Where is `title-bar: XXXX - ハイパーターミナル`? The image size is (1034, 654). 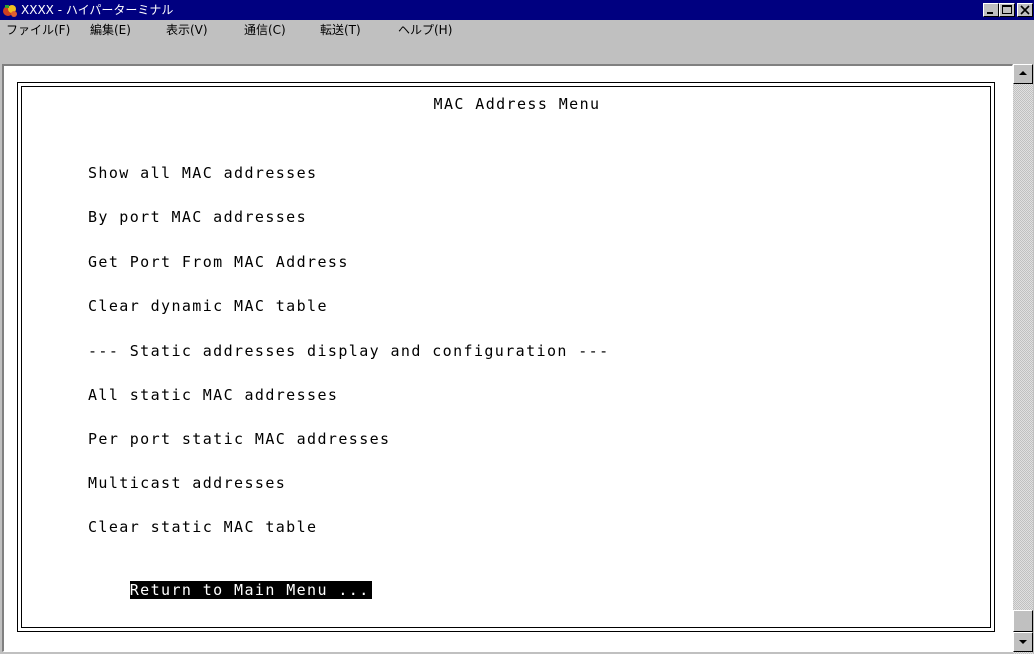 title-bar: XXXX - ハイパーターミナル is located at coordinates (517, 10).